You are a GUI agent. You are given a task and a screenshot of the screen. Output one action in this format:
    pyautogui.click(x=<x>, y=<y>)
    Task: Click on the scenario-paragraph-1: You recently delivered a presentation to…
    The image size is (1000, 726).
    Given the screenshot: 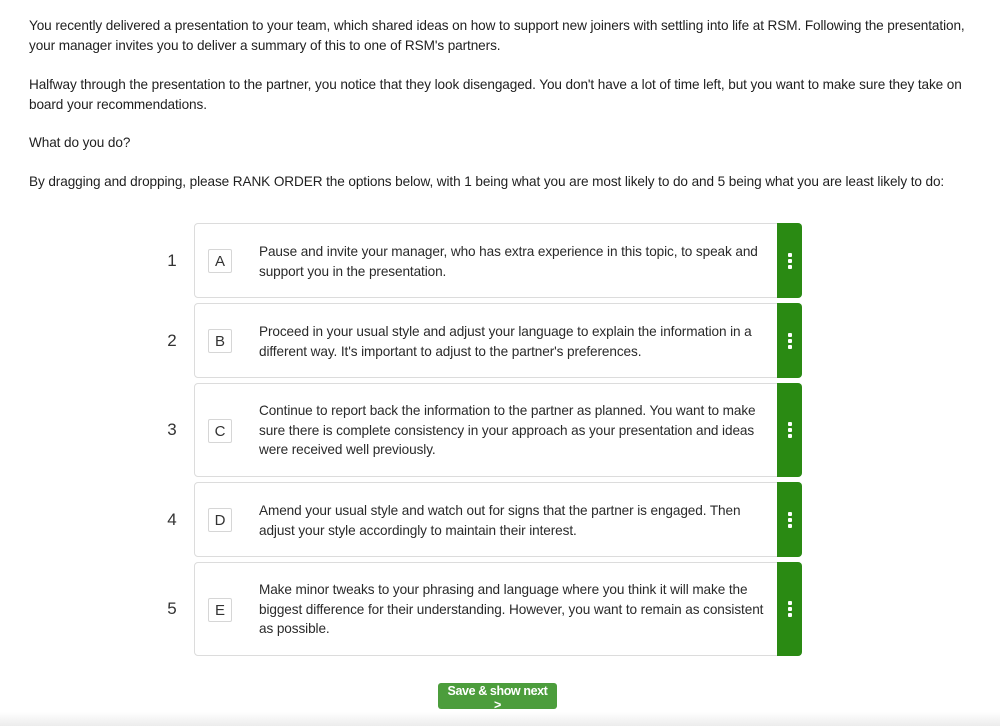 What is the action you would take?
    pyautogui.click(x=497, y=35)
    